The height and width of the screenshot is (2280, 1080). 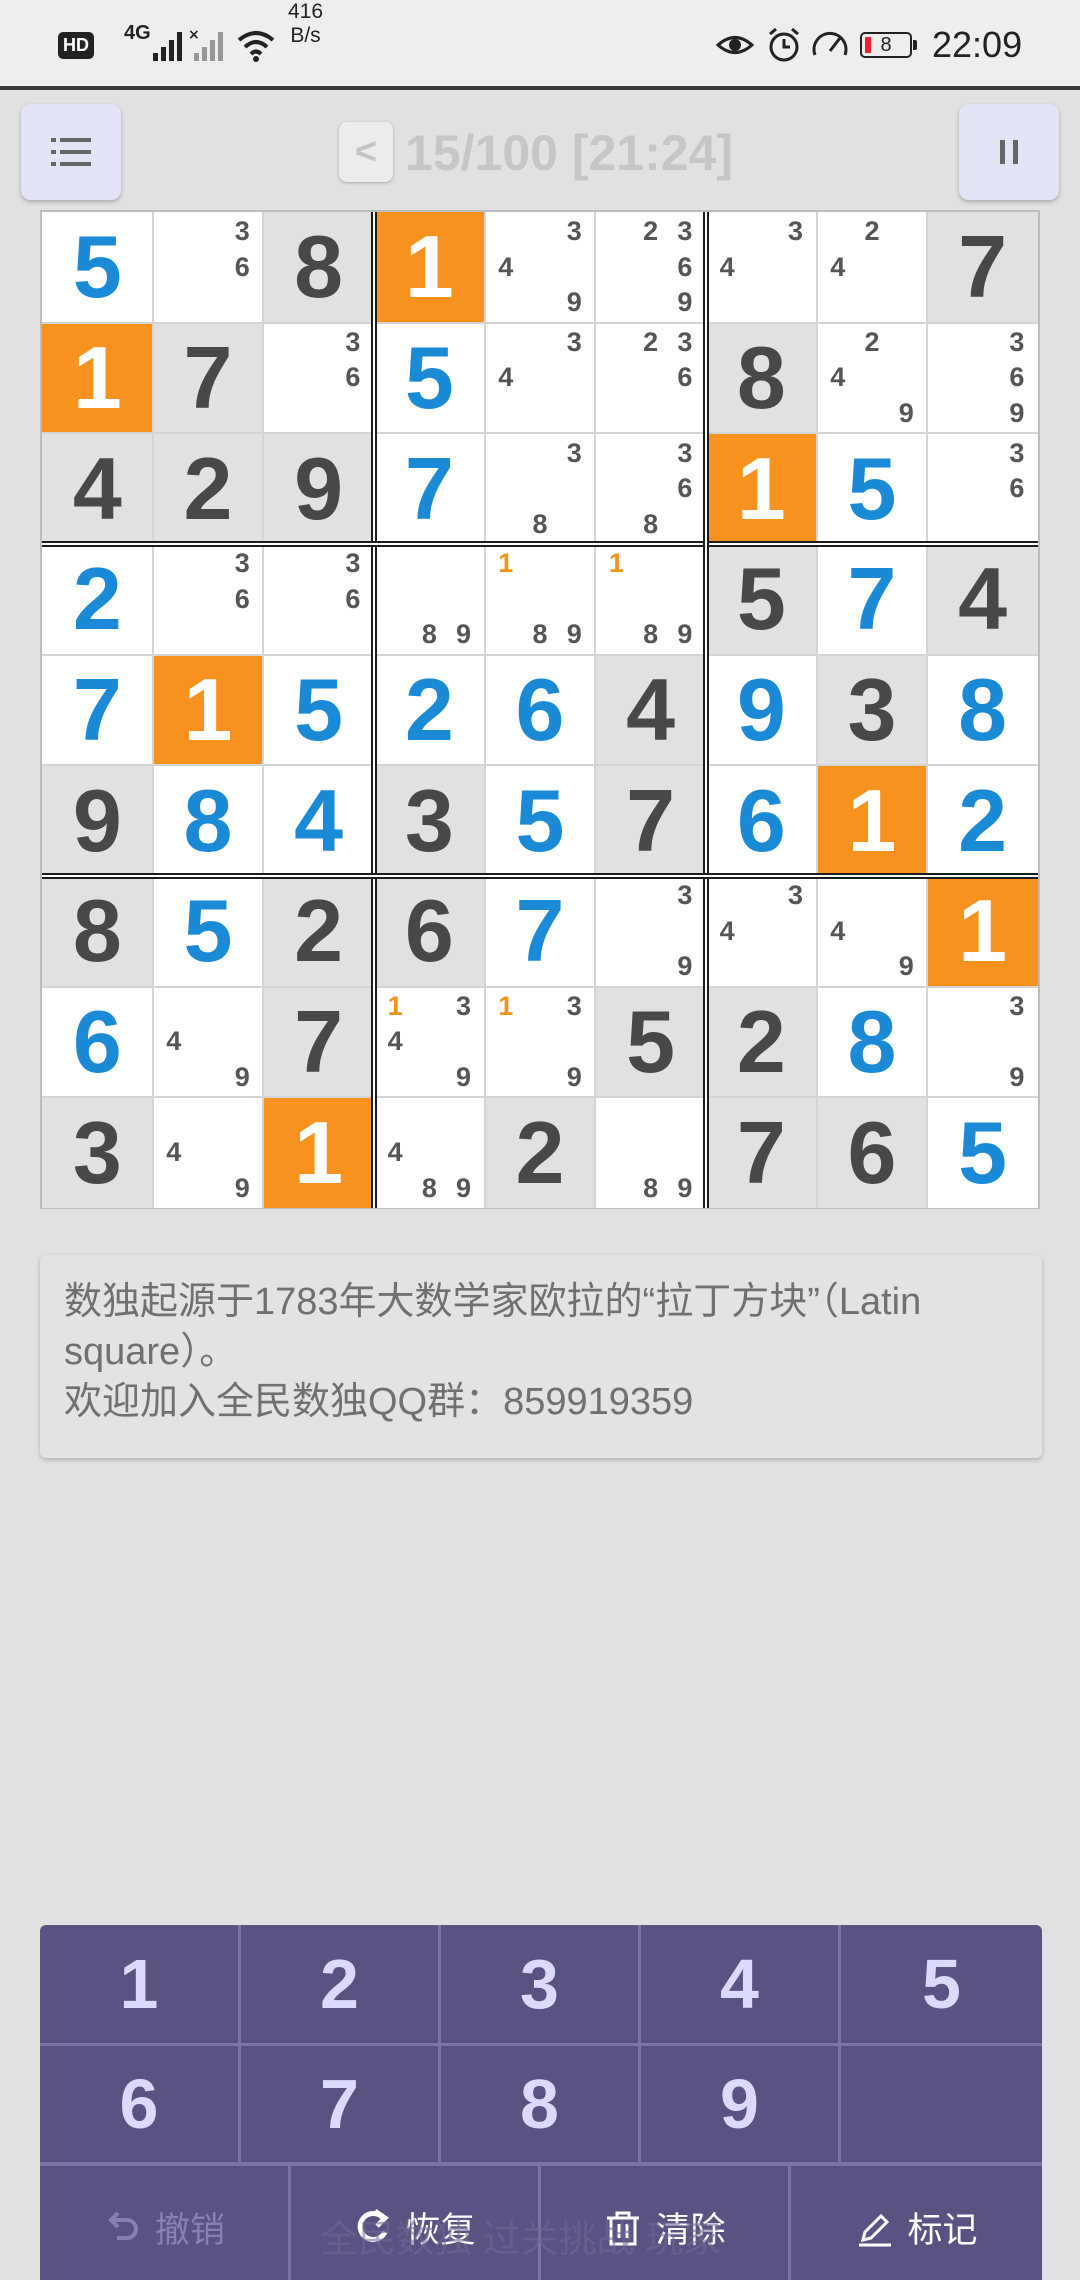 What do you see at coordinates (97, 710) in the screenshot?
I see `cell-r5c1: 7` at bounding box center [97, 710].